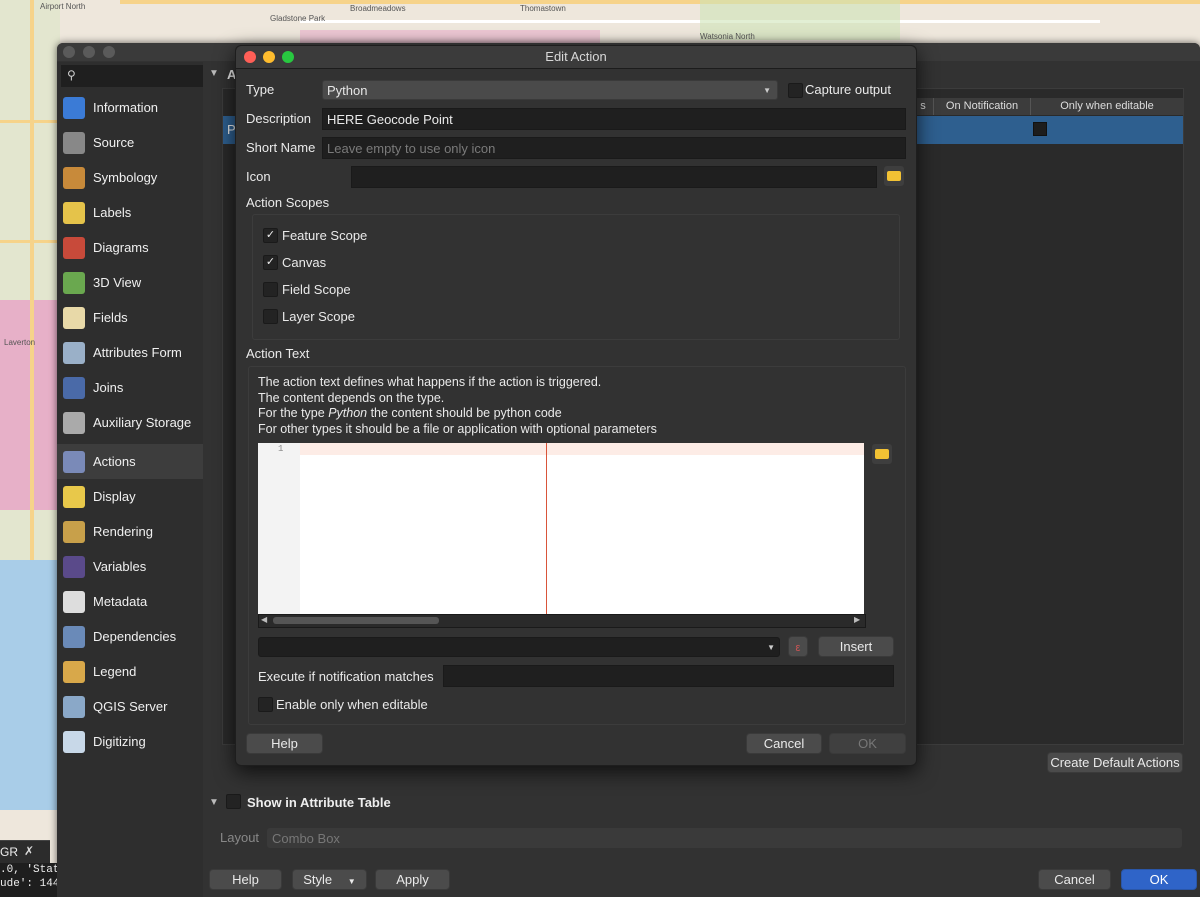 The image size is (1200, 897). What do you see at coordinates (28, 880) in the screenshot?
I see `console-output: .0, 'State': ude': 144.8` at bounding box center [28, 880].